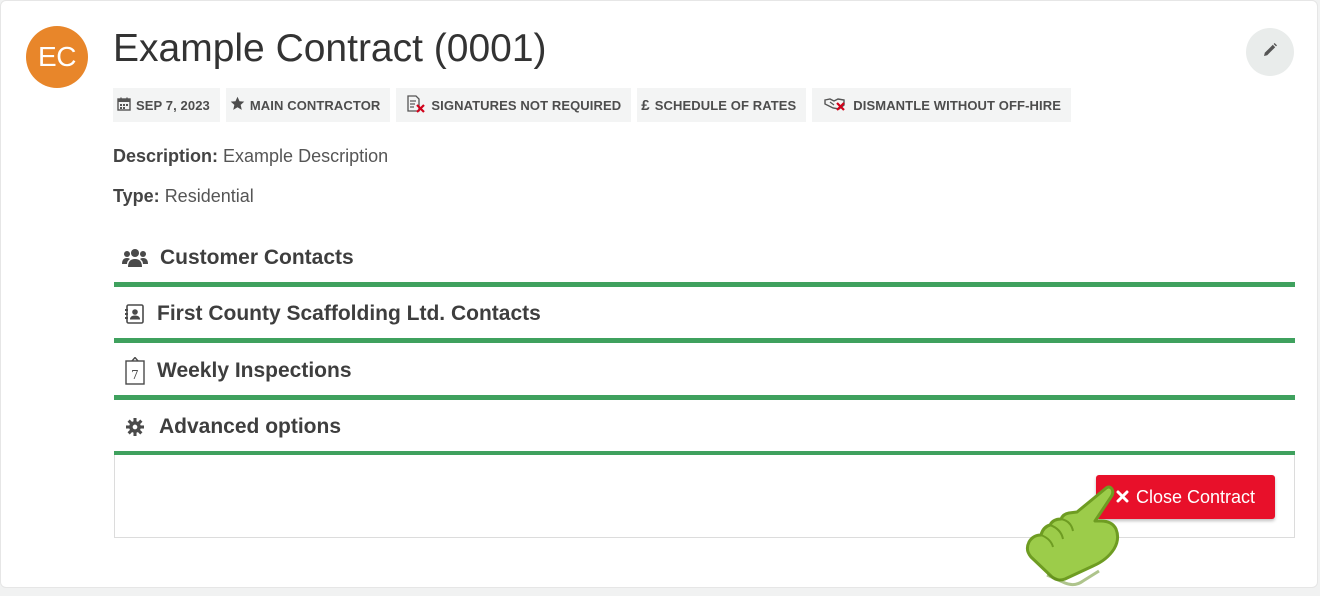 The width and height of the screenshot is (1320, 596). I want to click on calendar-icon, so click(124, 105).